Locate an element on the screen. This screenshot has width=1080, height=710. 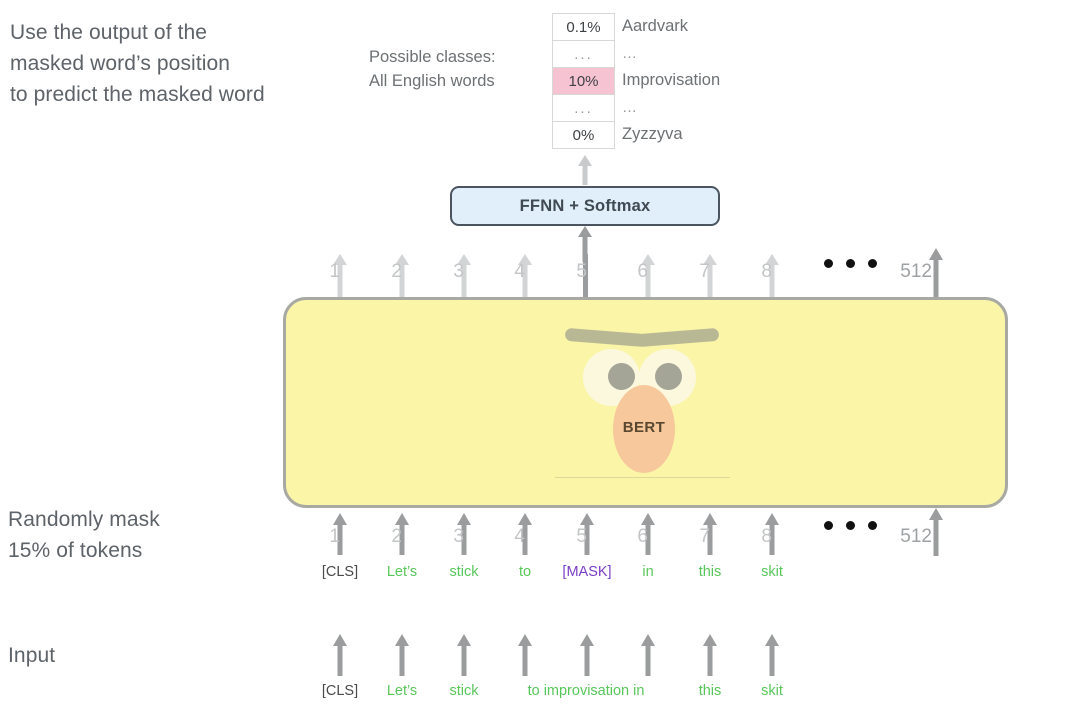
position-index-top-8: 8 is located at coordinates (766, 271).